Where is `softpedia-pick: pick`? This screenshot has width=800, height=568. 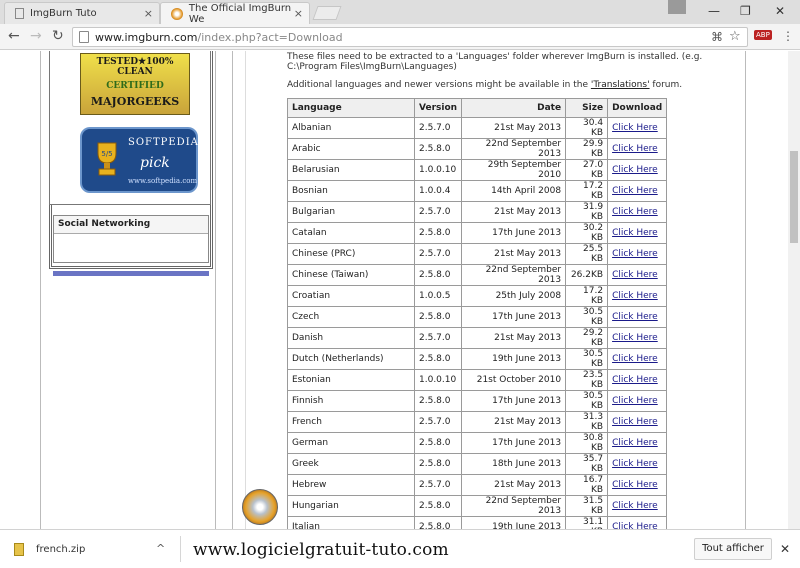
softpedia-pick: pick is located at coordinates (155, 163).